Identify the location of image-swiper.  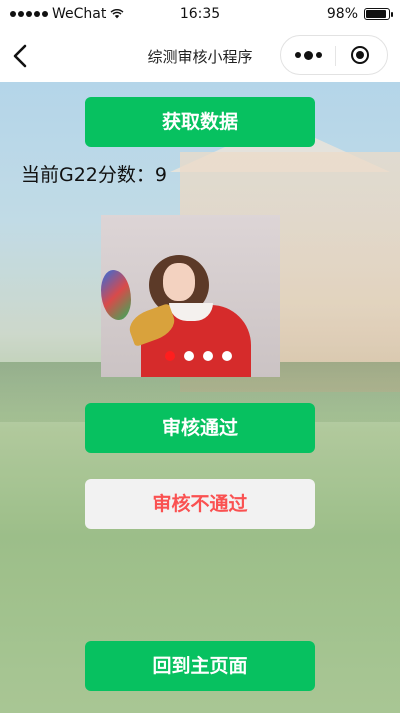
(190, 296).